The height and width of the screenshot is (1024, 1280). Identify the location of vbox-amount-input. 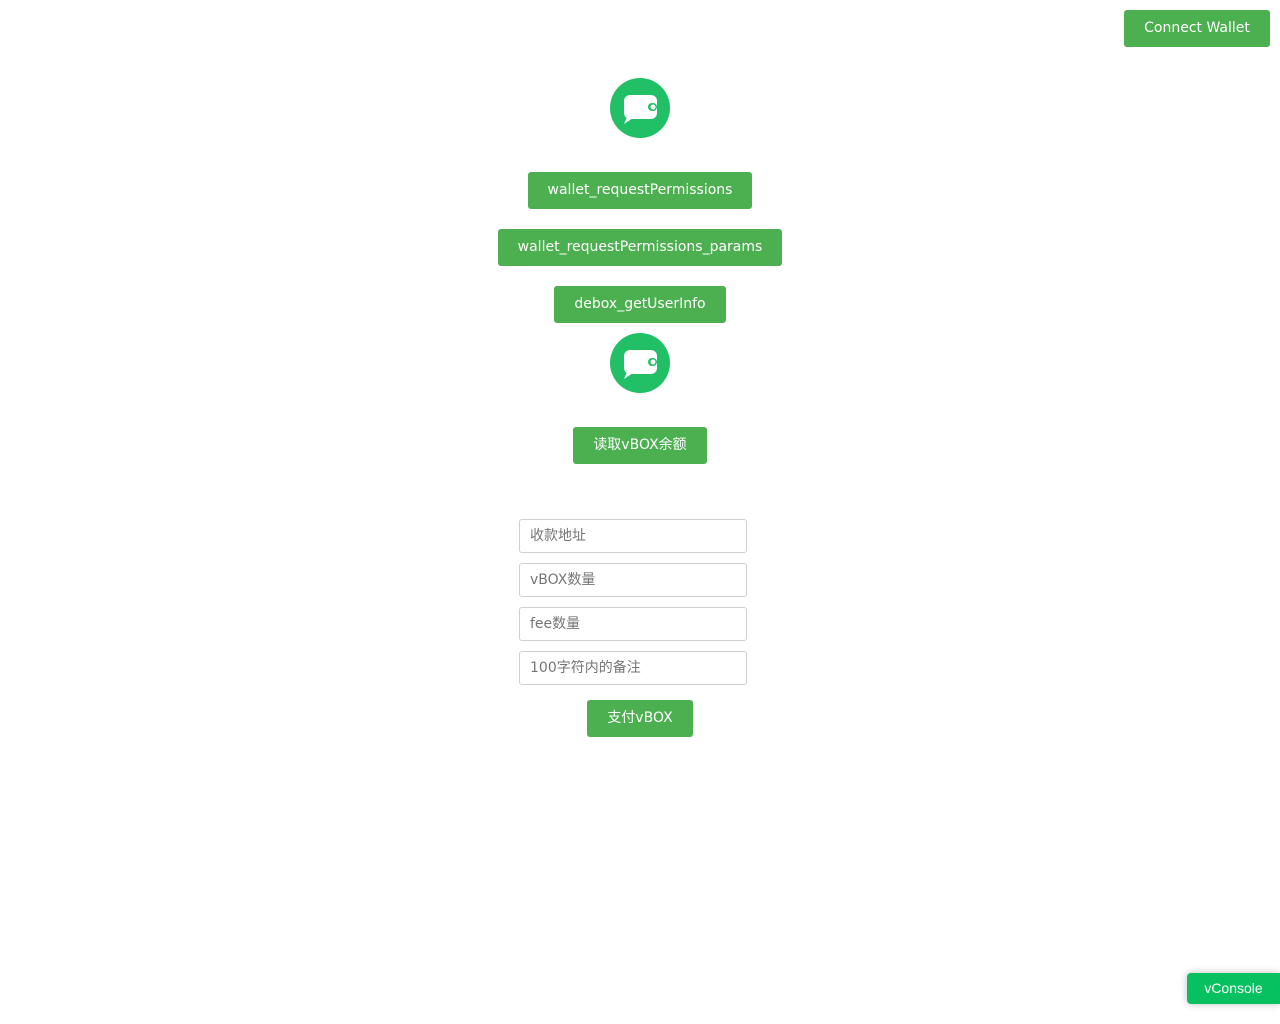
(633, 580).